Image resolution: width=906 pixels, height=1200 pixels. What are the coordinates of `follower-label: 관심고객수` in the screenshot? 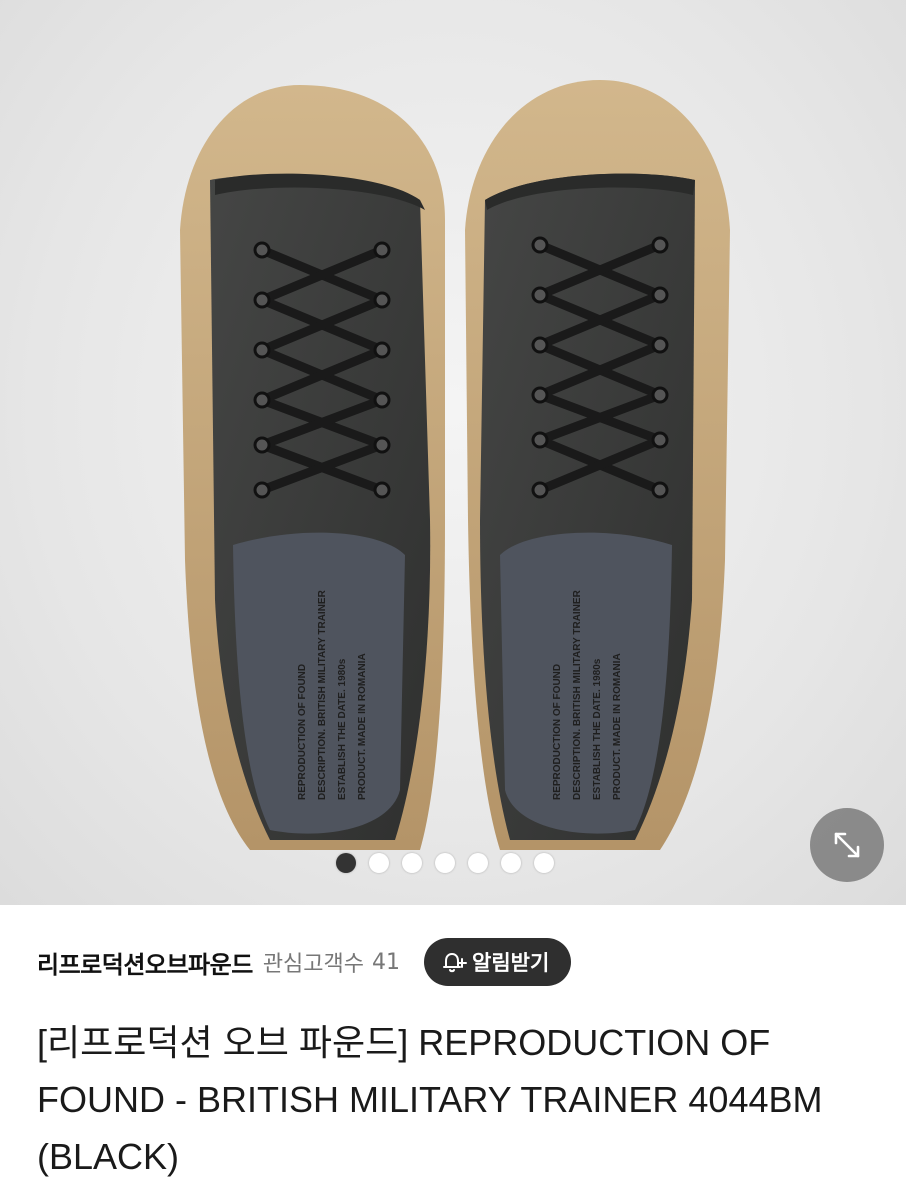 It's located at (313, 964).